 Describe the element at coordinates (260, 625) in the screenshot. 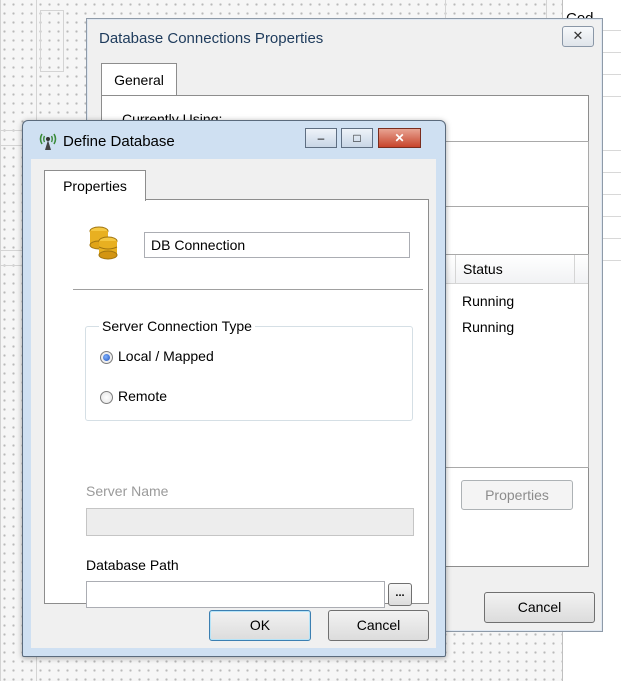

I see `ok-button: OK` at that location.